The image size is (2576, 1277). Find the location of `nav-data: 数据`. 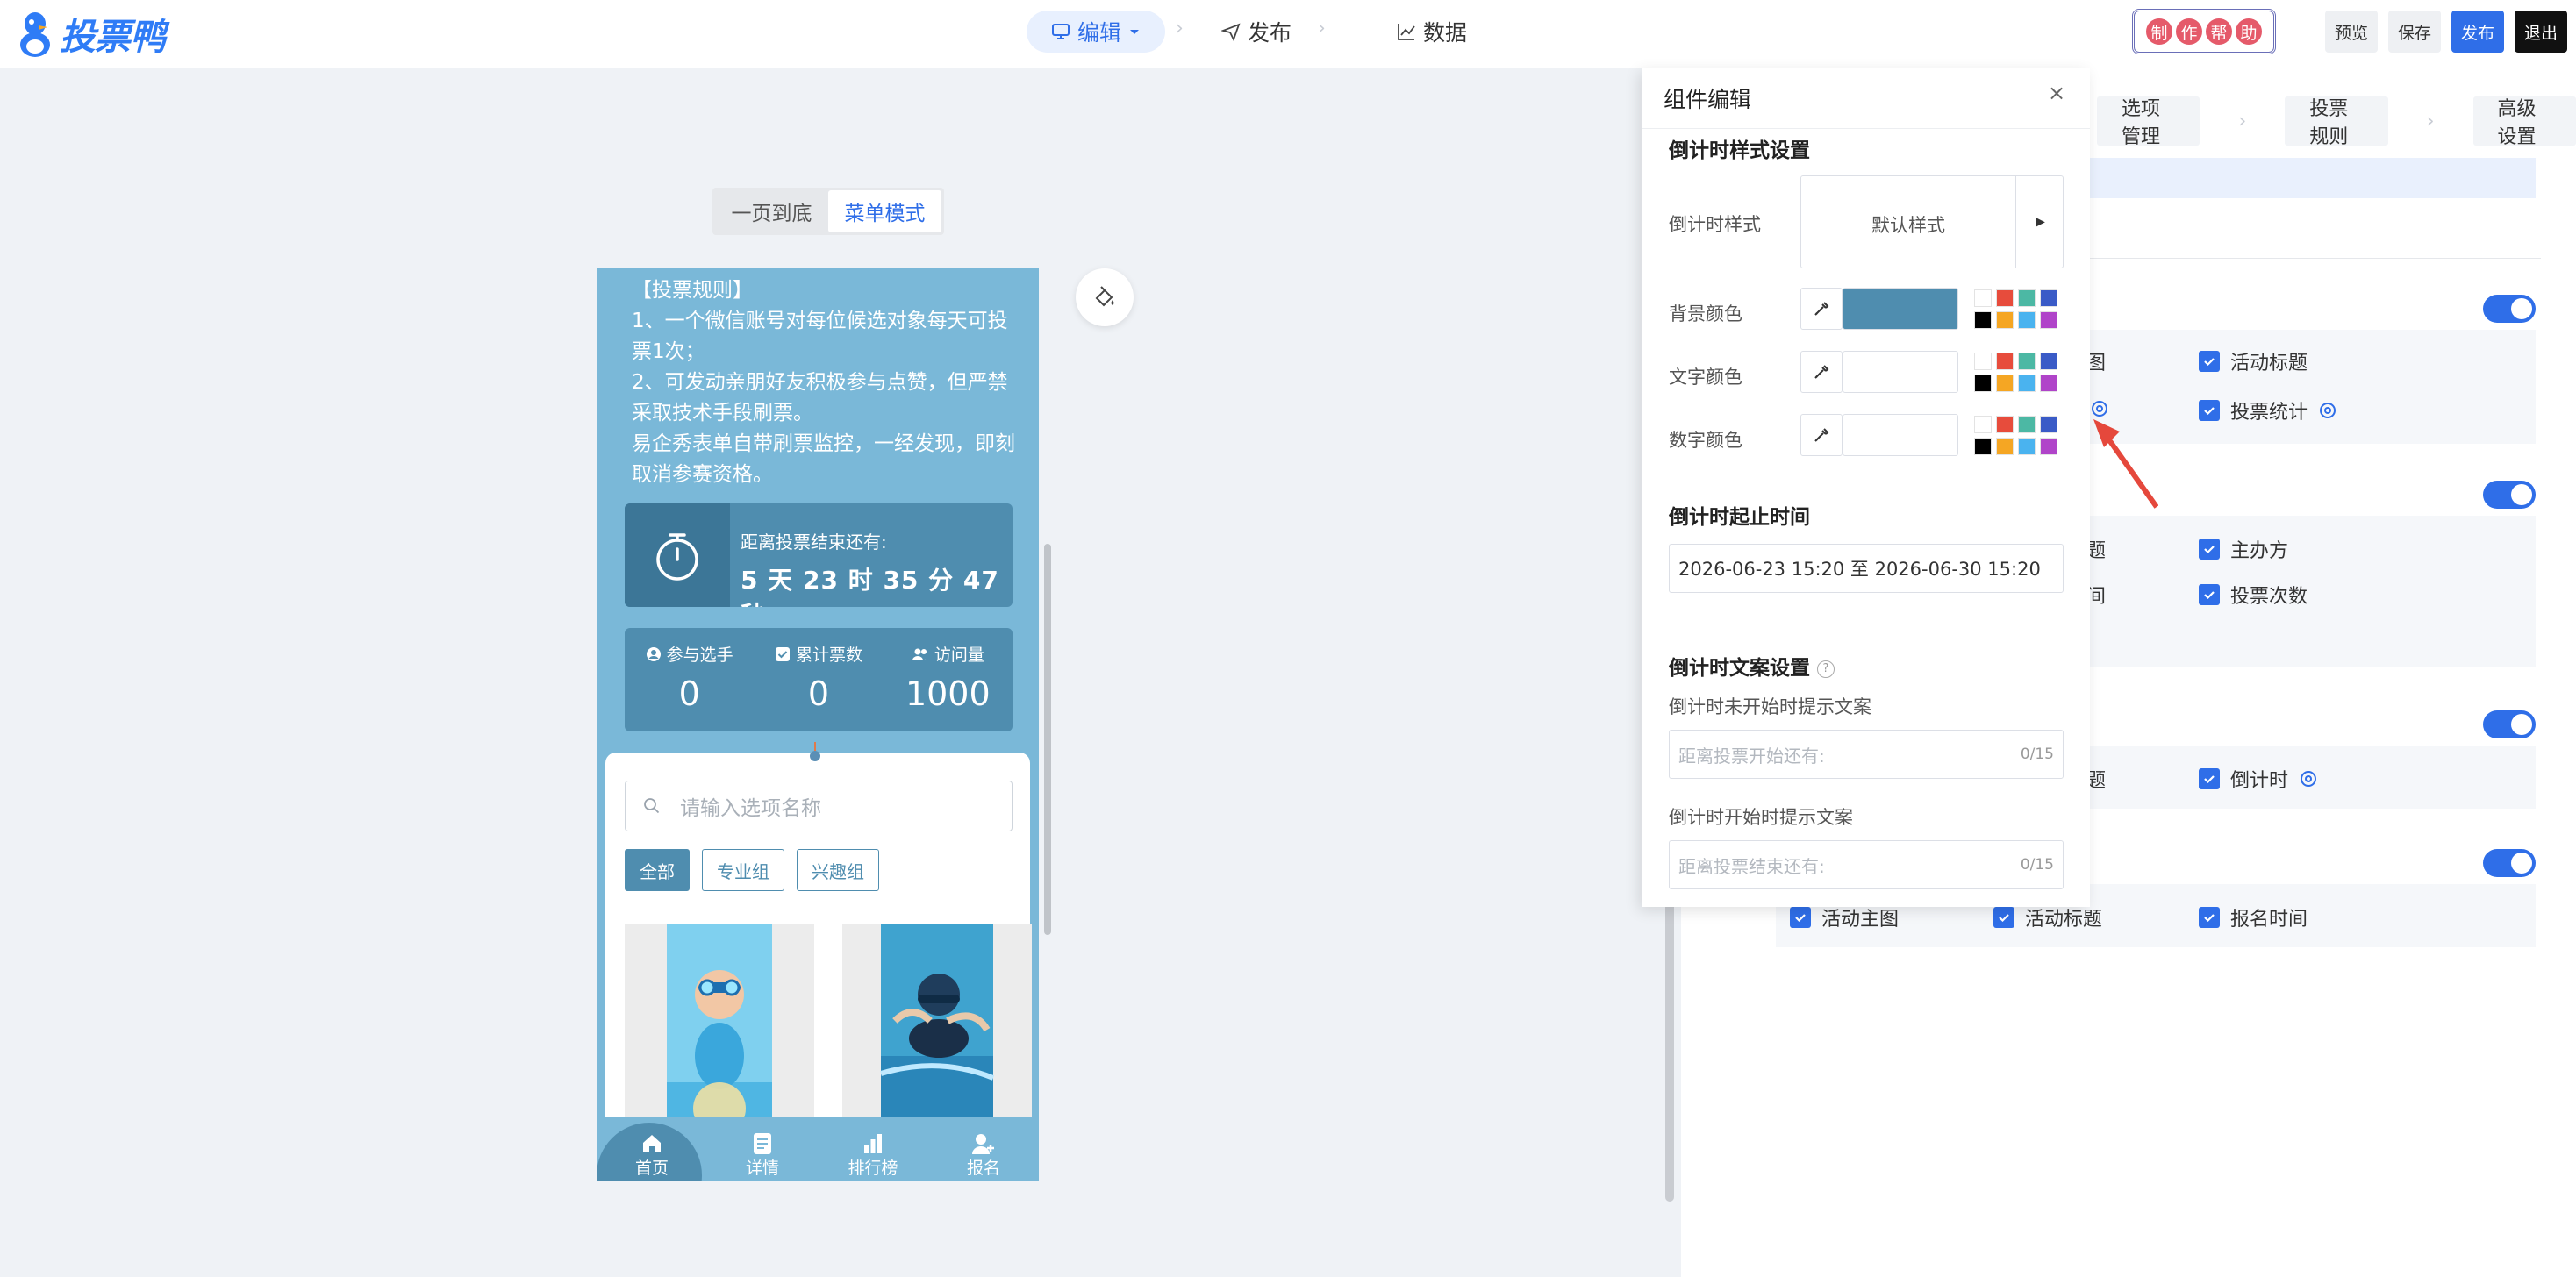

nav-data: 数据 is located at coordinates (1432, 31).